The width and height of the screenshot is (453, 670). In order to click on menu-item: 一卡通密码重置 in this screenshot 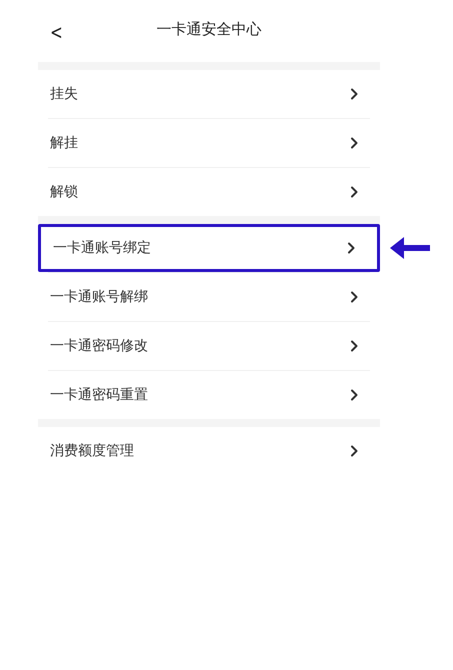, I will do `click(209, 395)`.